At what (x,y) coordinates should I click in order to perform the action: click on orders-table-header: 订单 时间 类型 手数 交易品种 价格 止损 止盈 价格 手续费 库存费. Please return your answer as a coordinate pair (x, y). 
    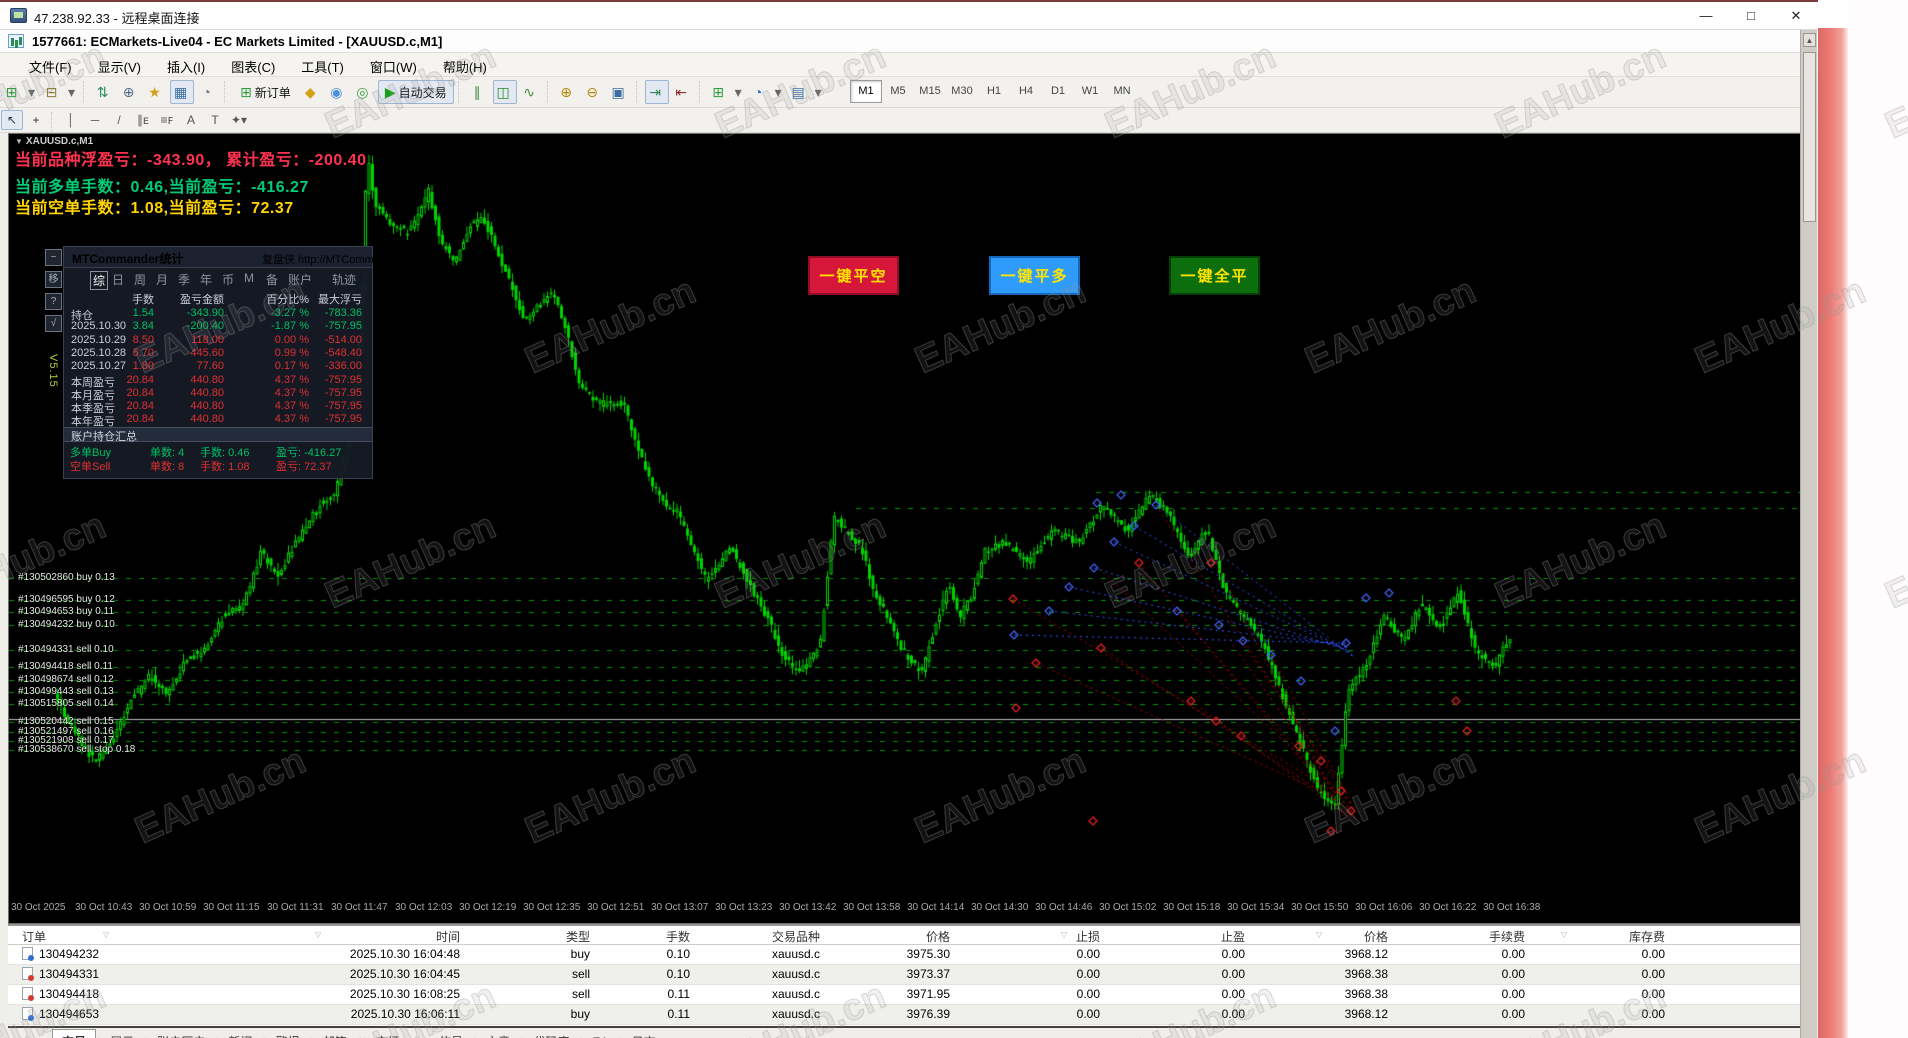
    Looking at the image, I should click on (904, 935).